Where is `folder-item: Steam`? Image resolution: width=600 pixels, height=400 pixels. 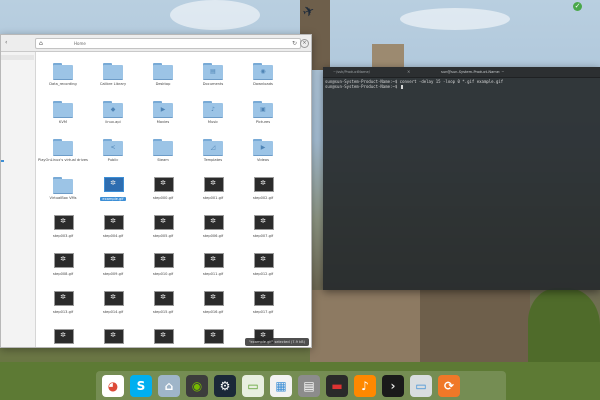 folder-item: Steam is located at coordinates (163, 157).